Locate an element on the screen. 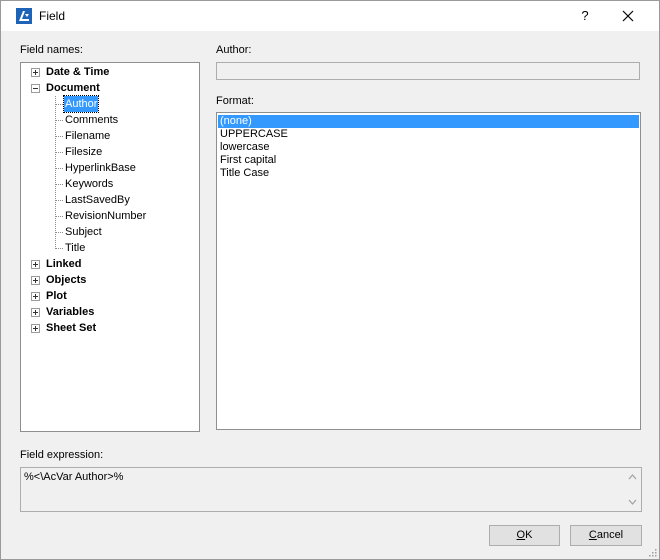 The height and width of the screenshot is (560, 660). title-bar: Field ? is located at coordinates (330, 16).